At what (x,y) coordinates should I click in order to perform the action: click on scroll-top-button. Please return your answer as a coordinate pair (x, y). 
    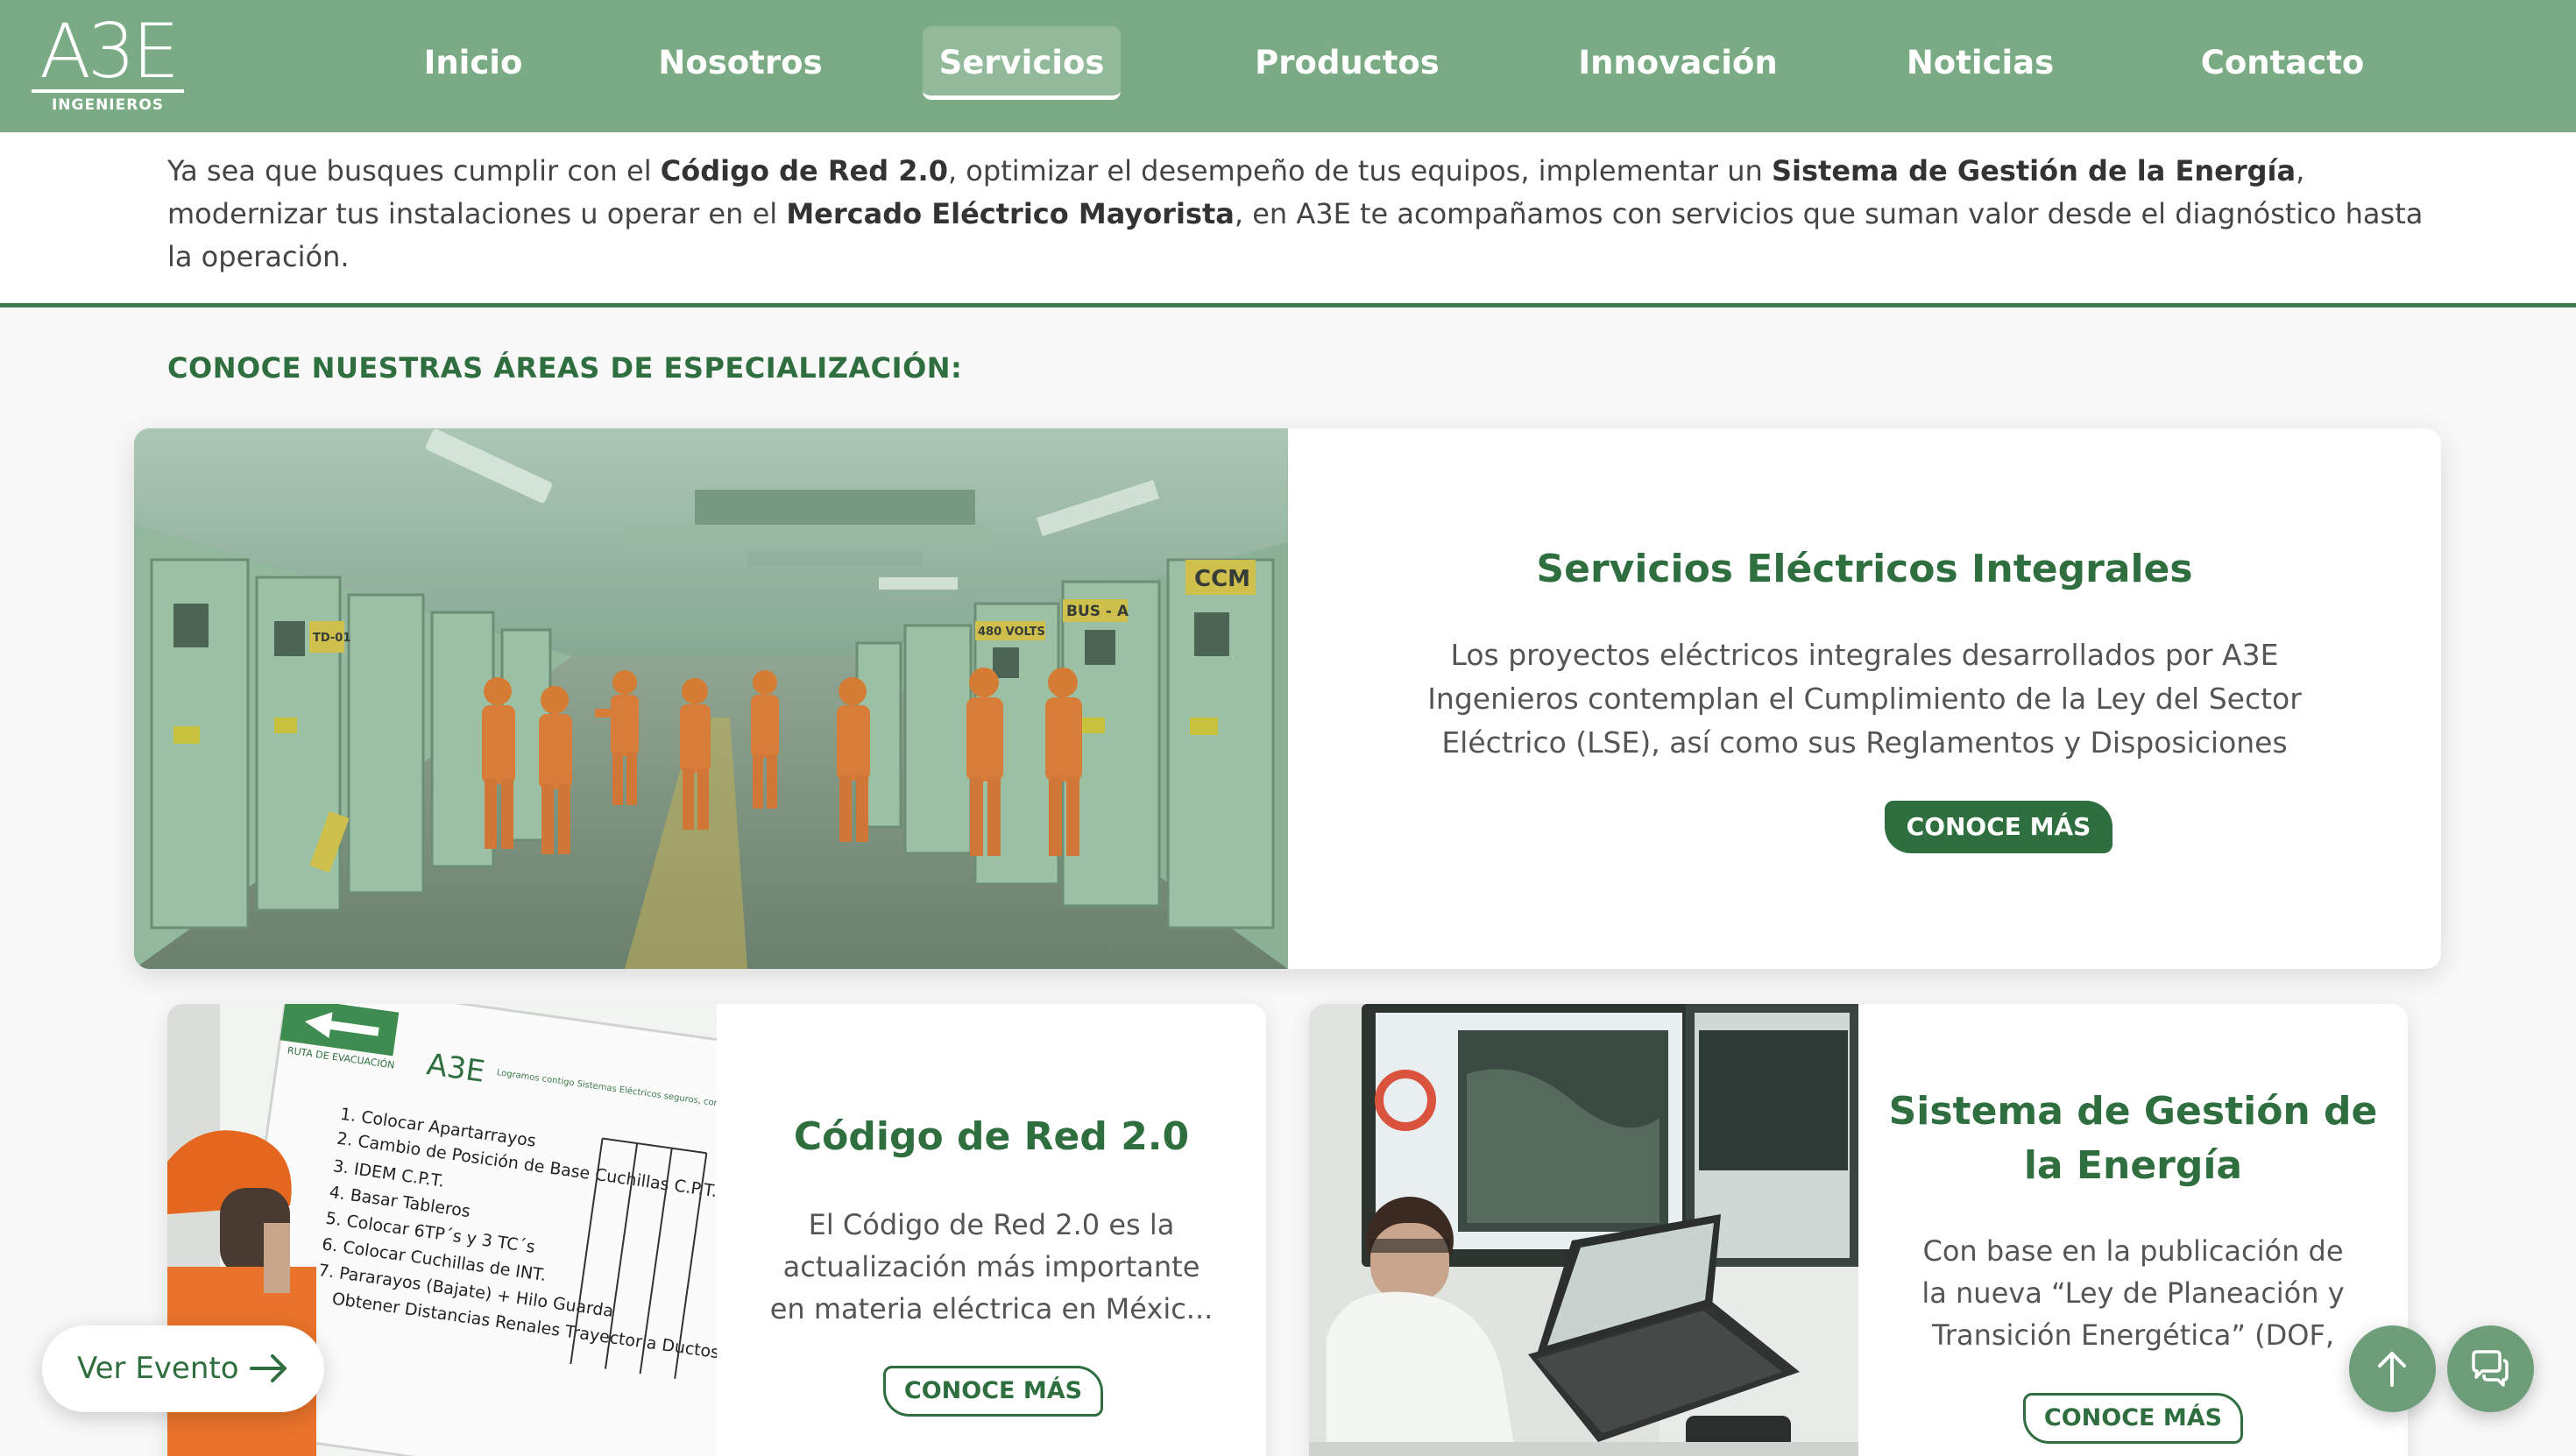
    Looking at the image, I should click on (2392, 1368).